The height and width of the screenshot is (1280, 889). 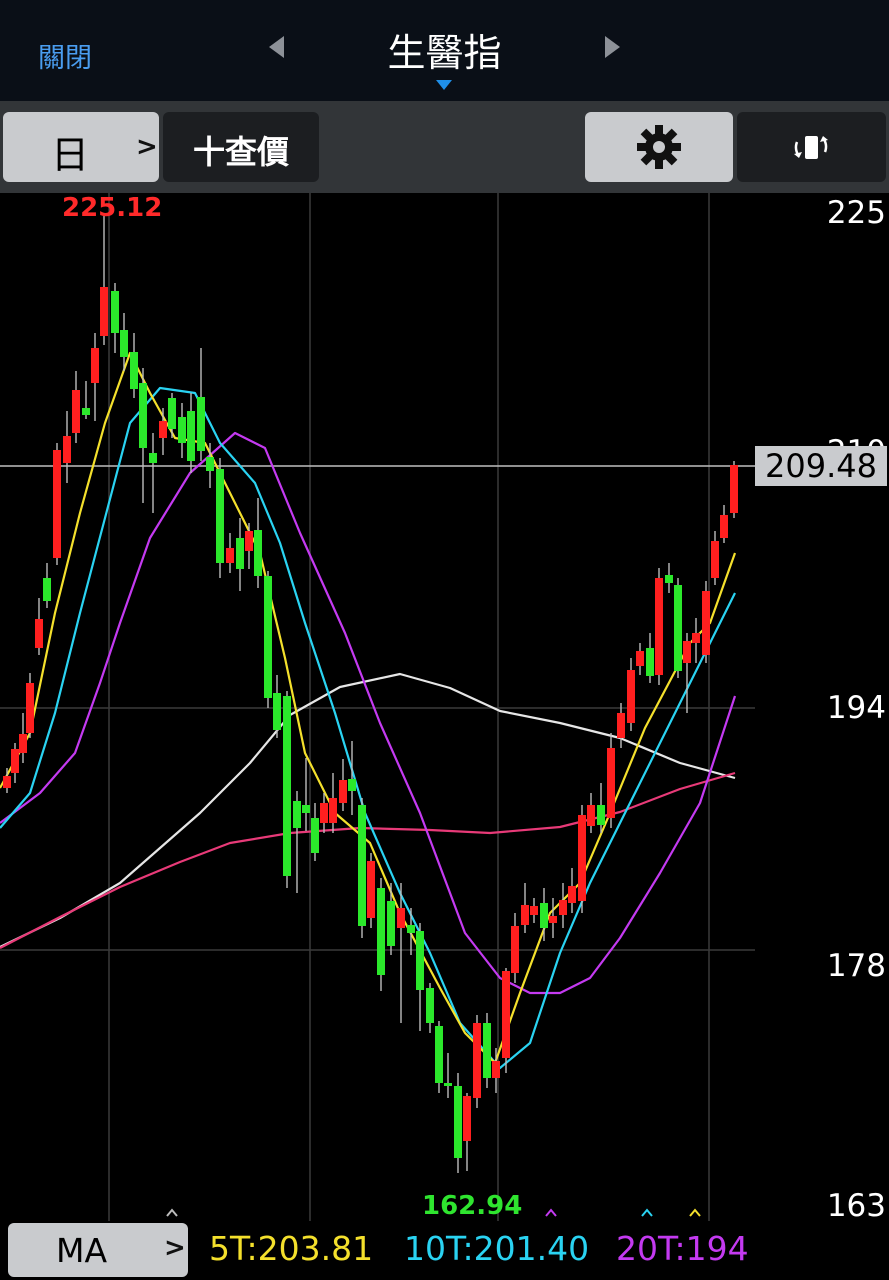 I want to click on y-tick: 163, so click(x=856, y=1206).